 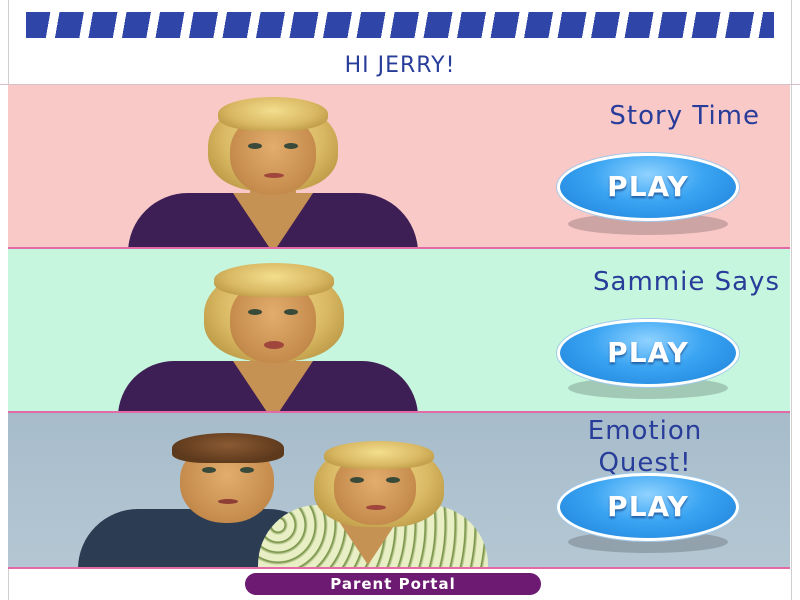 What do you see at coordinates (645, 447) in the screenshot?
I see `panel-title: Emotion Quest!` at bounding box center [645, 447].